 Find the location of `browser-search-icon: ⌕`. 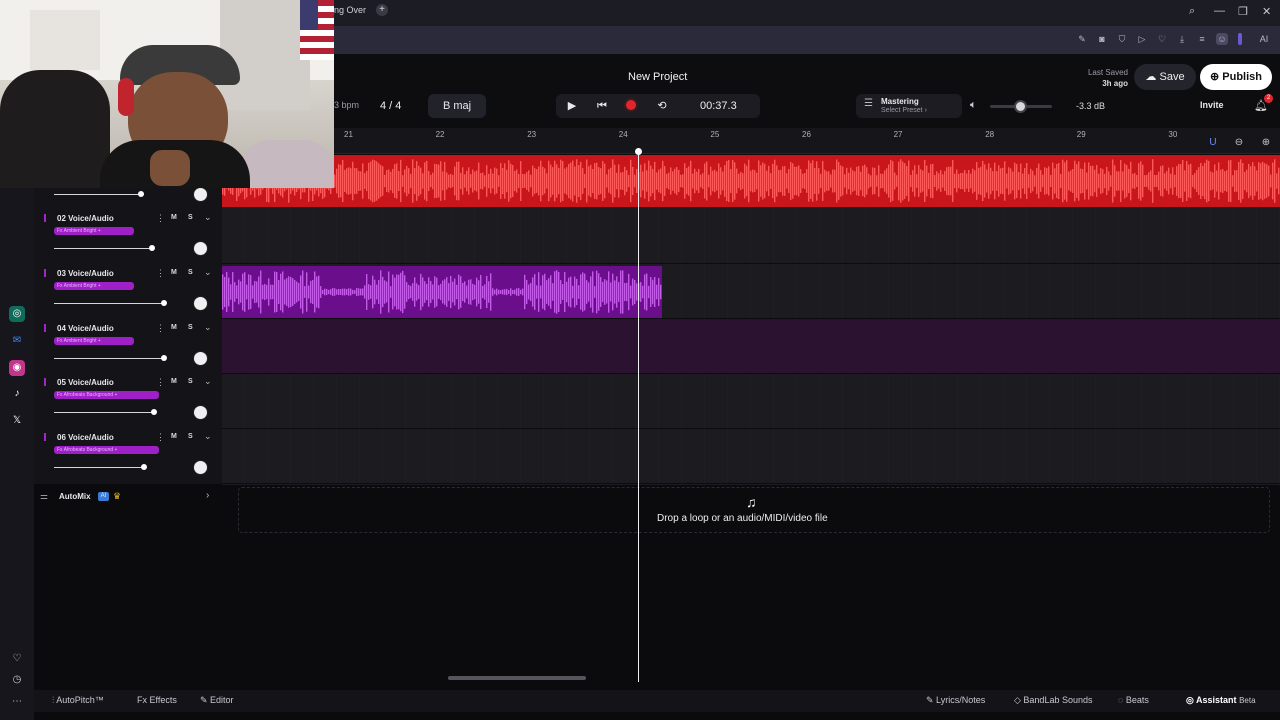

browser-search-icon: ⌕ is located at coordinates (1192, 11).